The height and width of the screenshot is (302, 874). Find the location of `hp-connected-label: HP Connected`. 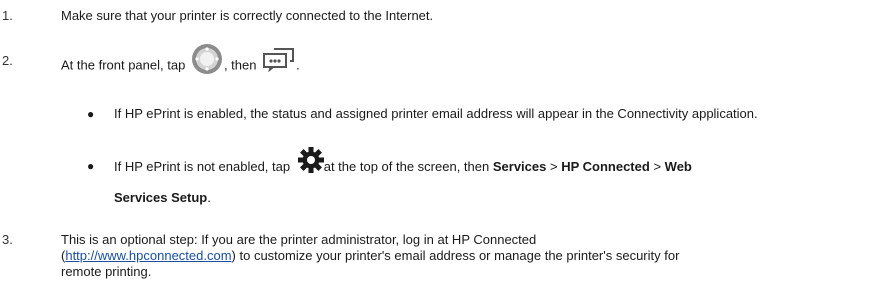

hp-connected-label: HP Connected is located at coordinates (605, 166).